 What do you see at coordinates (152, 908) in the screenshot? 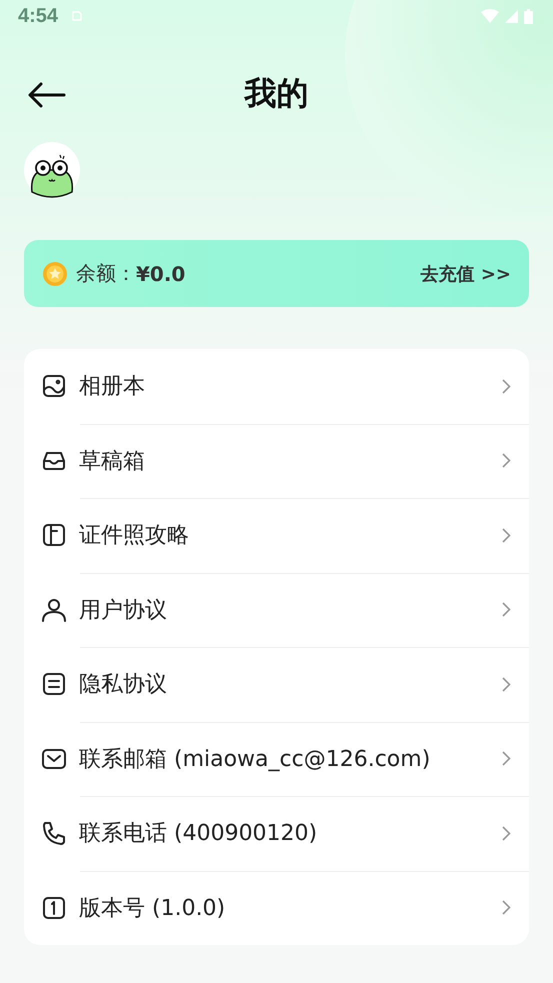
I see `menu-item-label: 版本号 (1.0.0)` at bounding box center [152, 908].